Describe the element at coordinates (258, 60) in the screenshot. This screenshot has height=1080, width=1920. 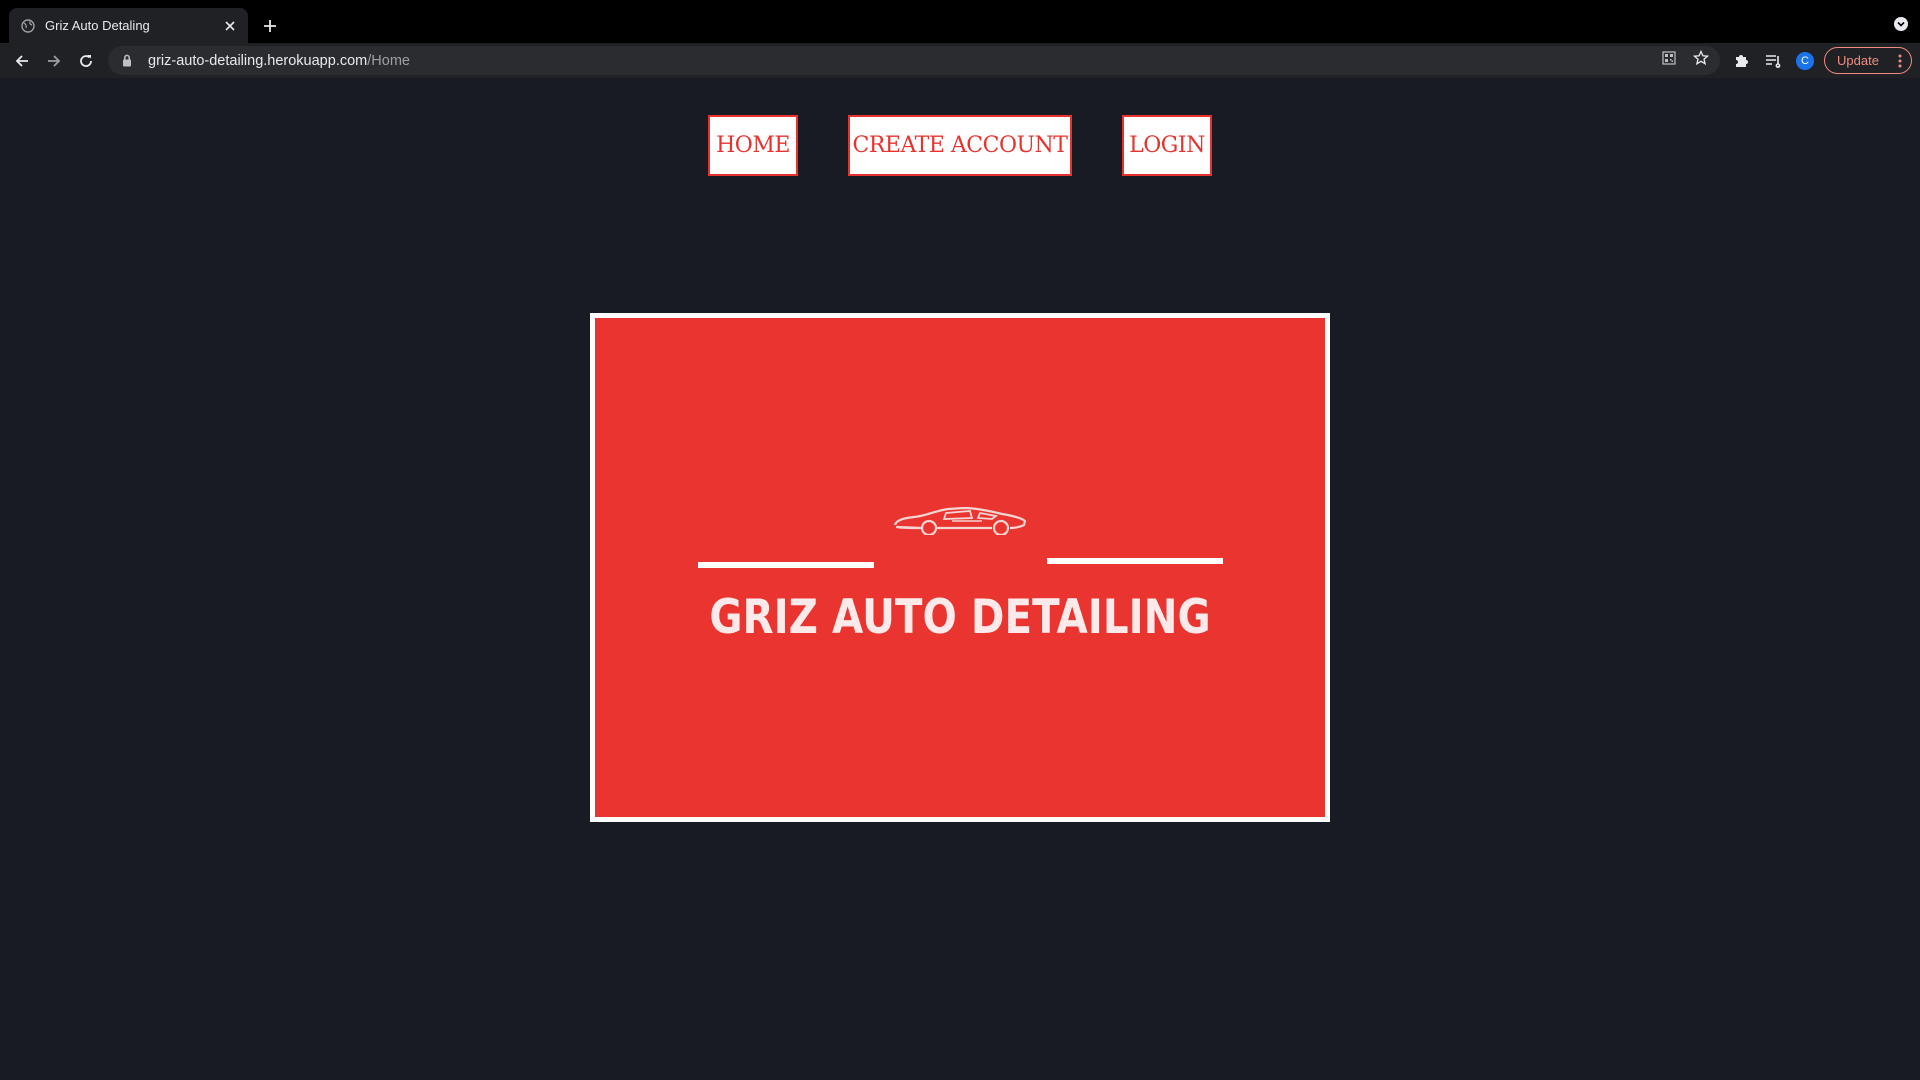
I see `url-host: griz-auto-detailing.herokuapp.com` at that location.